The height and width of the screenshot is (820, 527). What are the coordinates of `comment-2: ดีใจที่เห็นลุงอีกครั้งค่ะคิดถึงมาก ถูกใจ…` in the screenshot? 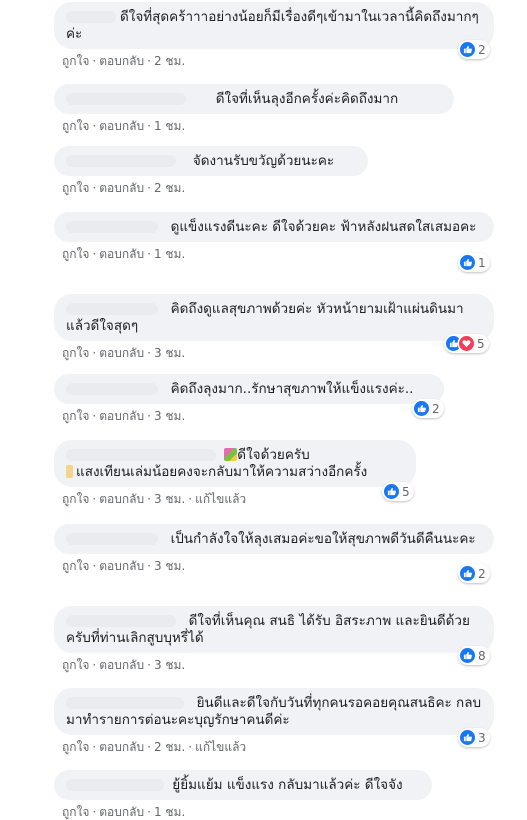 It's located at (254, 108).